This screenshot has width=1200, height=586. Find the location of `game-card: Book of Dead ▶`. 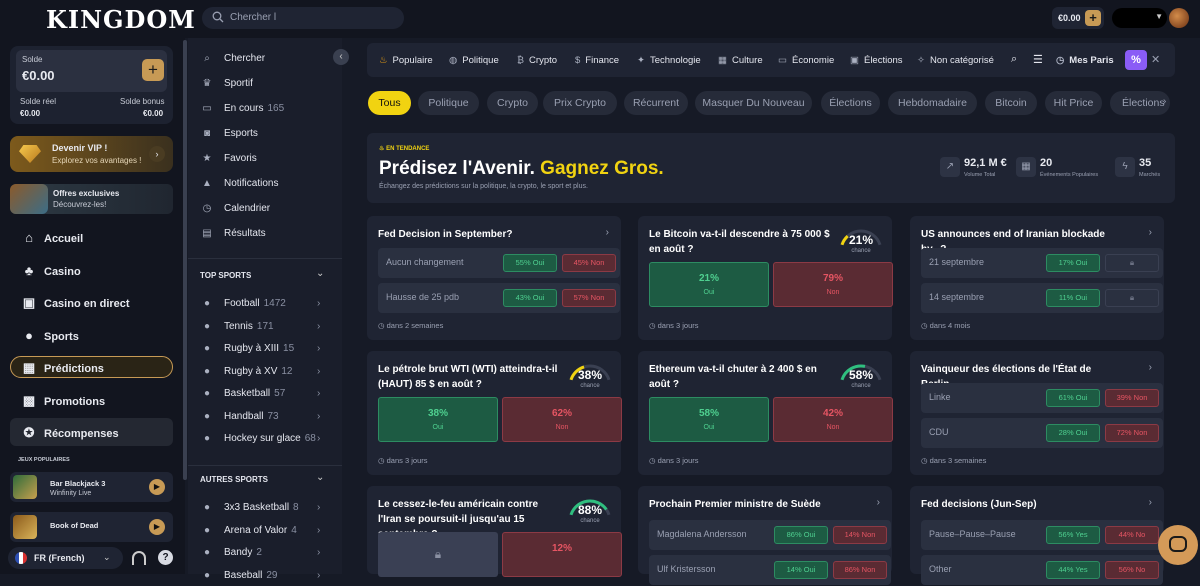

game-card: Book of Dead ▶ is located at coordinates (91, 527).